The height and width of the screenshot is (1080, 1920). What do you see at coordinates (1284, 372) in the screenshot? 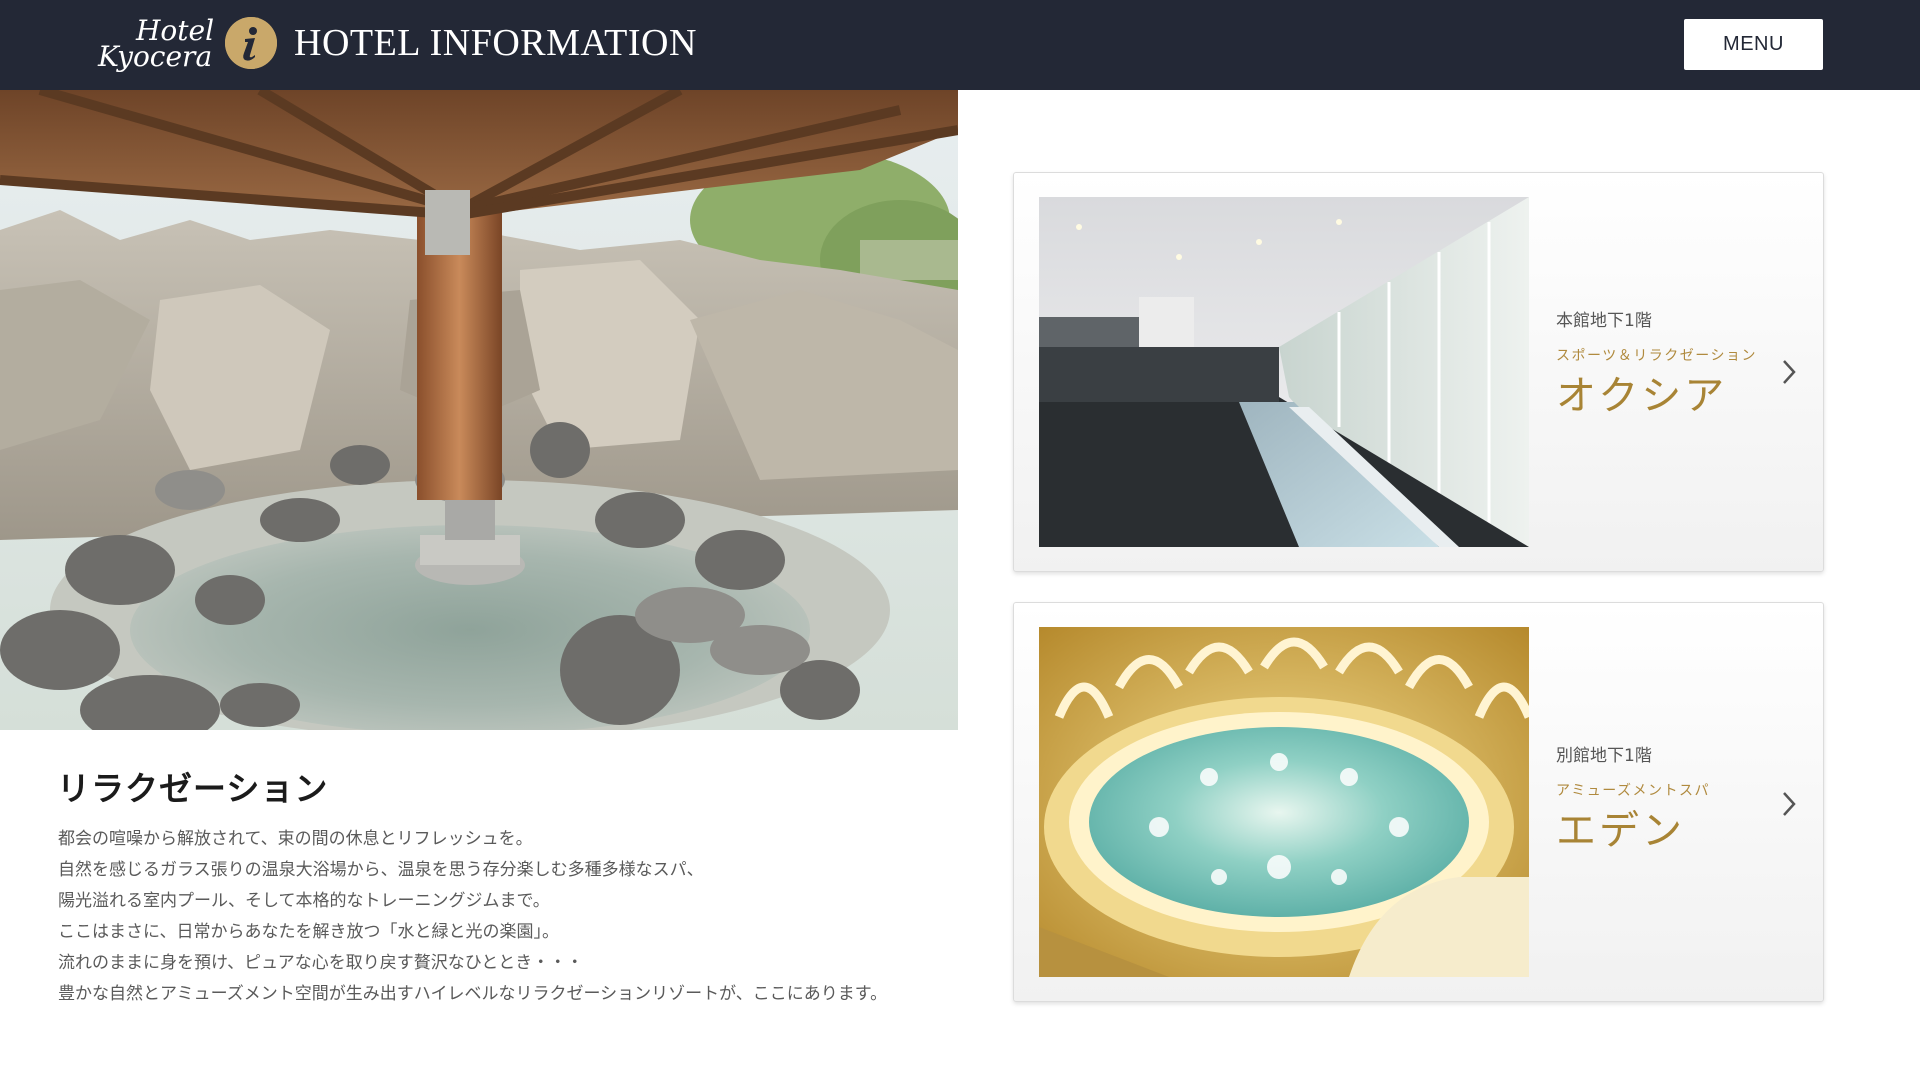
I see `indoor-pool-photo` at bounding box center [1284, 372].